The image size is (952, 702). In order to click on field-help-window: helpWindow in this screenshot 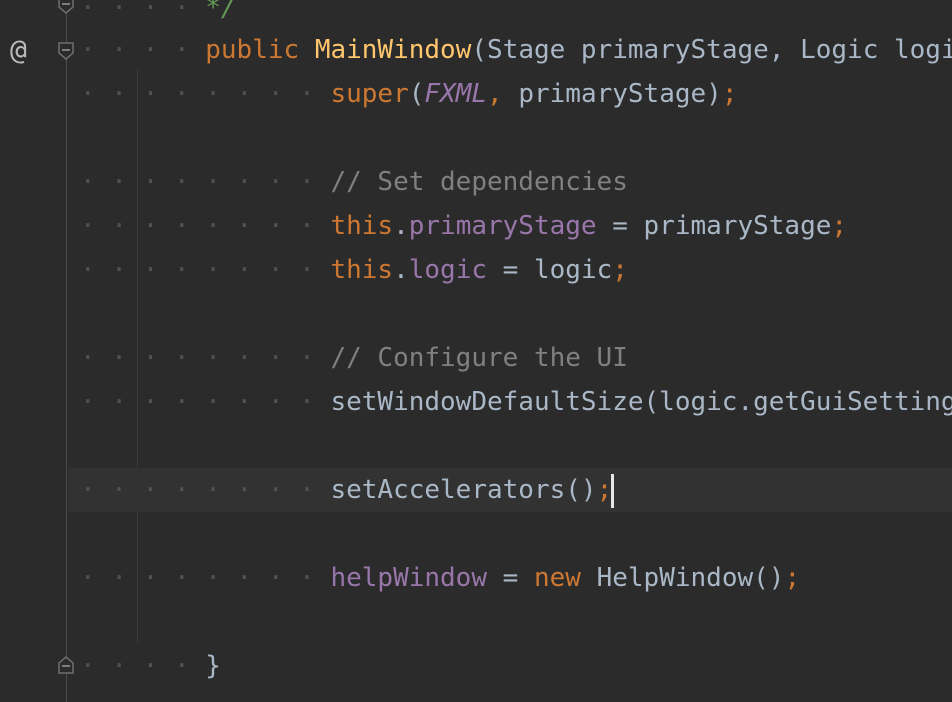, I will do `click(408, 578)`.